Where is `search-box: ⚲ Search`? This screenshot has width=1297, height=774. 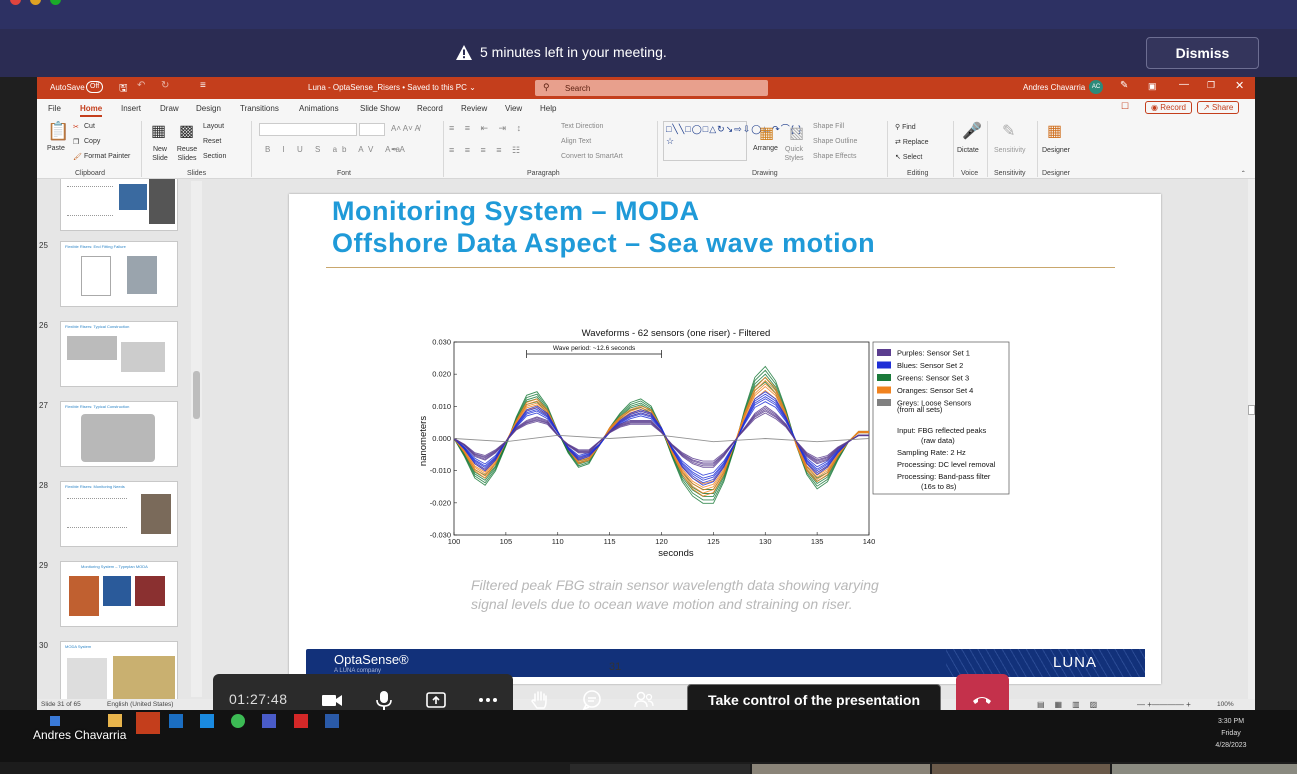 search-box: ⚲ Search is located at coordinates (651, 88).